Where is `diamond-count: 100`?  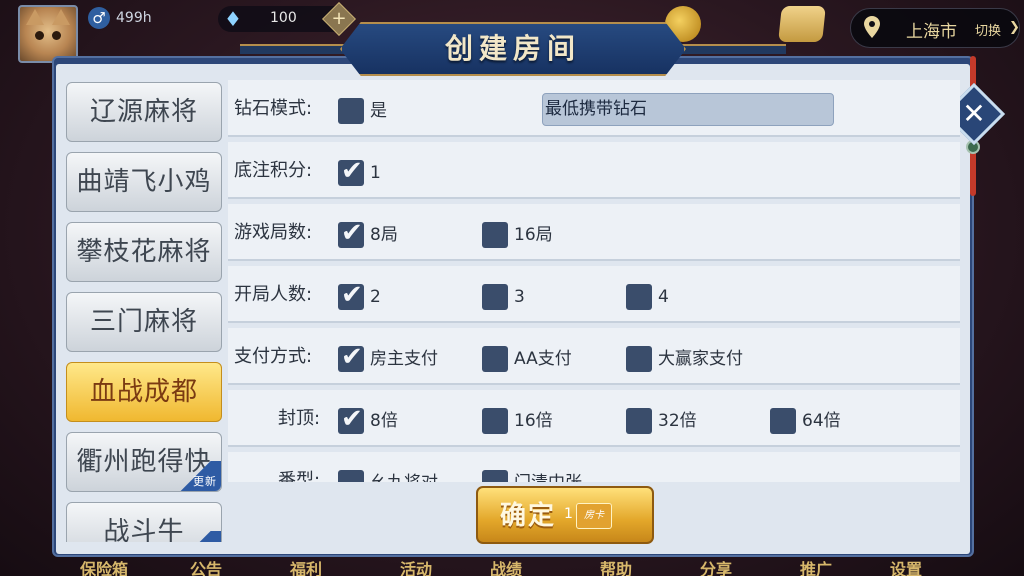 diamond-count: 100 is located at coordinates (283, 18).